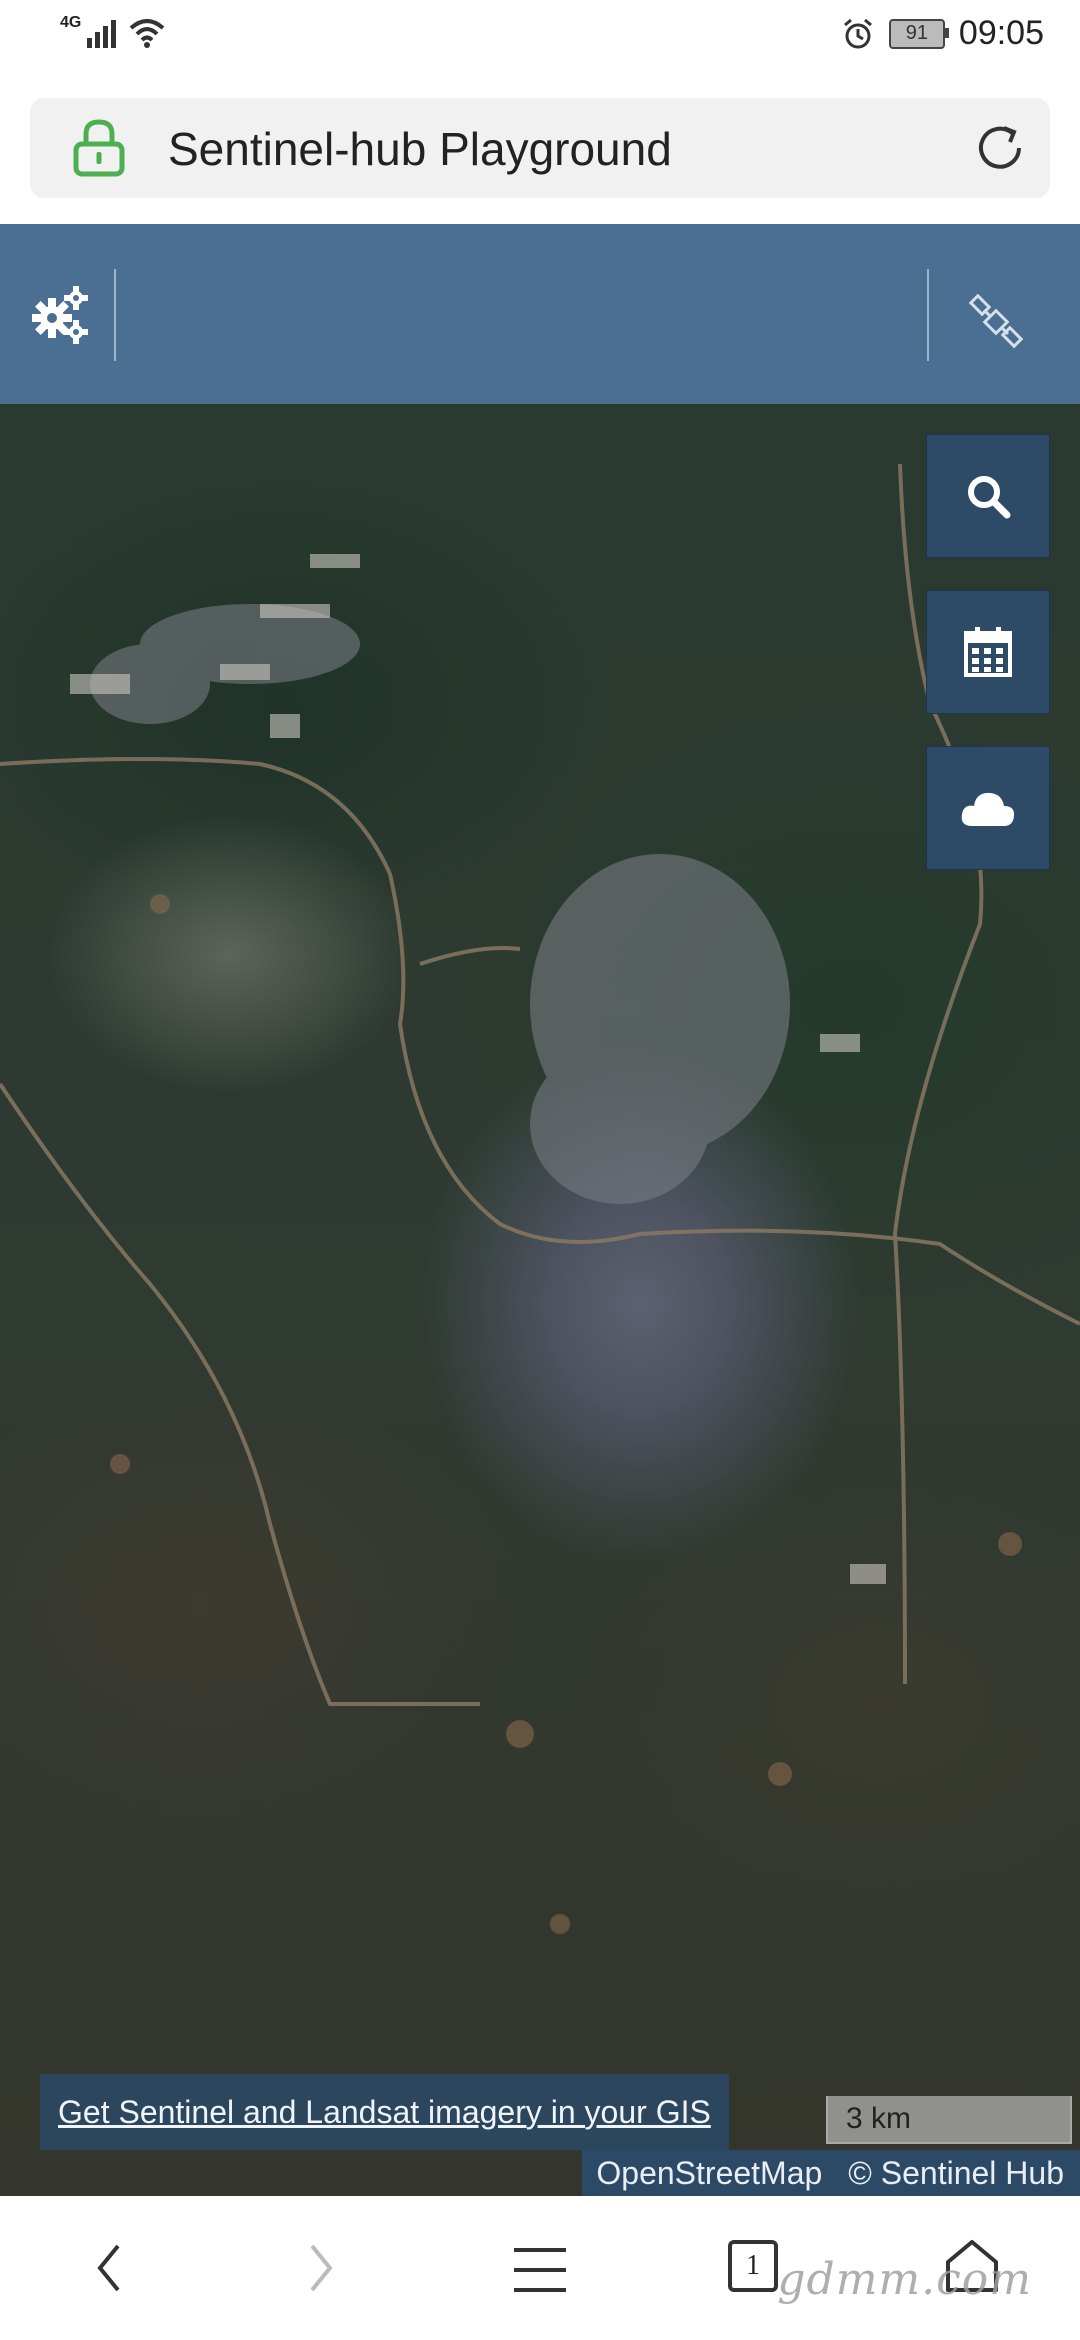  Describe the element at coordinates (1000, 148) in the screenshot. I see `reload-icon` at that location.